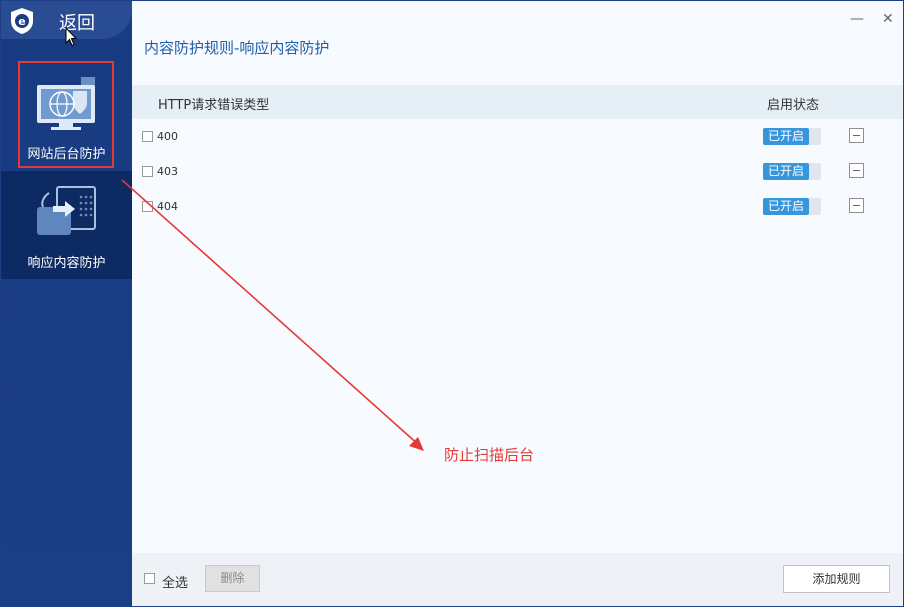 This screenshot has width=904, height=607. What do you see at coordinates (489, 455) in the screenshot?
I see `annotation-label: 防止扫描后台` at bounding box center [489, 455].